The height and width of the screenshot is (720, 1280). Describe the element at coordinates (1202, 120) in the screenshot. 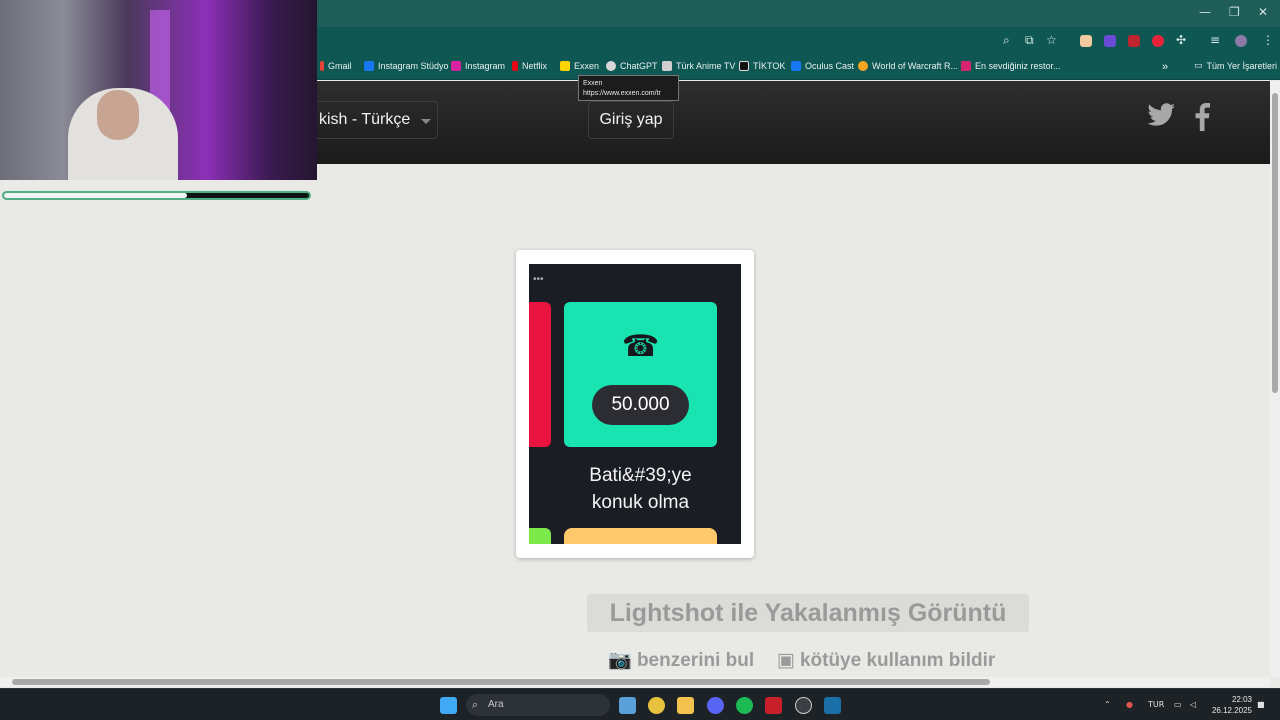

I see `facebook-icon` at that location.